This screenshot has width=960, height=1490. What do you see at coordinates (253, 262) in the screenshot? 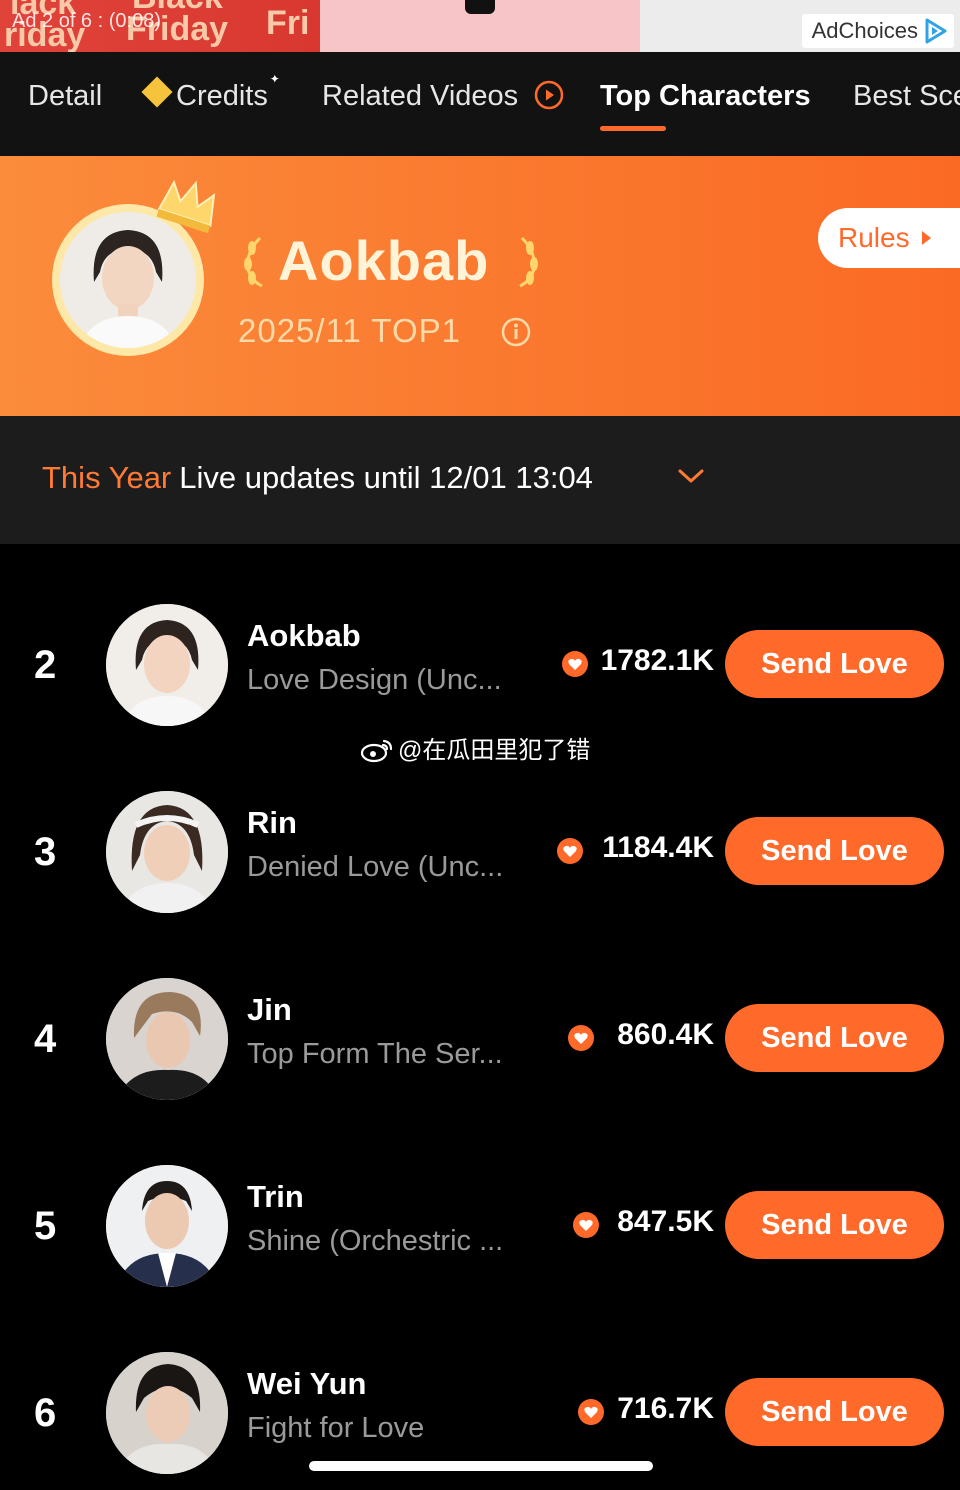
I see `laurel-left-icon` at bounding box center [253, 262].